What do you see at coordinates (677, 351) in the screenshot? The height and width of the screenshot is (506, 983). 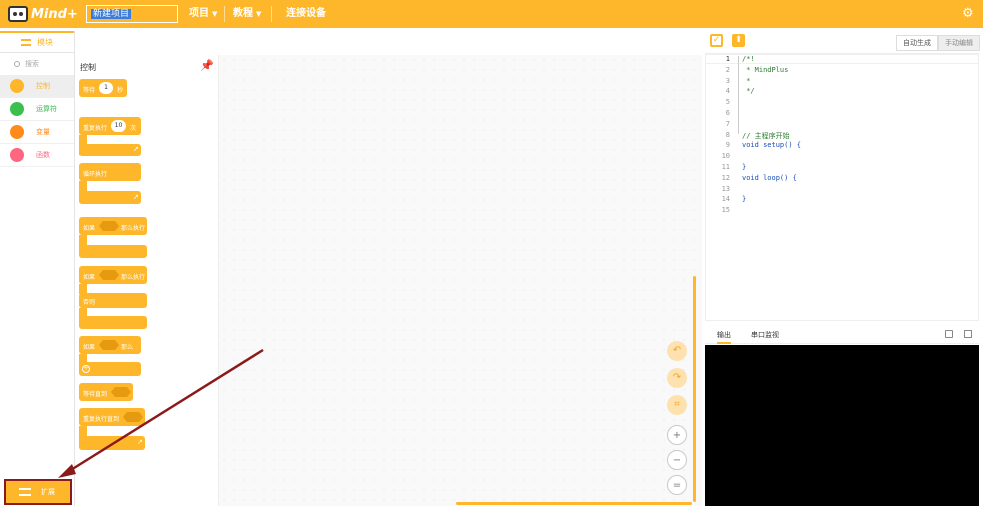 I see `undo-icon: ↶` at bounding box center [677, 351].